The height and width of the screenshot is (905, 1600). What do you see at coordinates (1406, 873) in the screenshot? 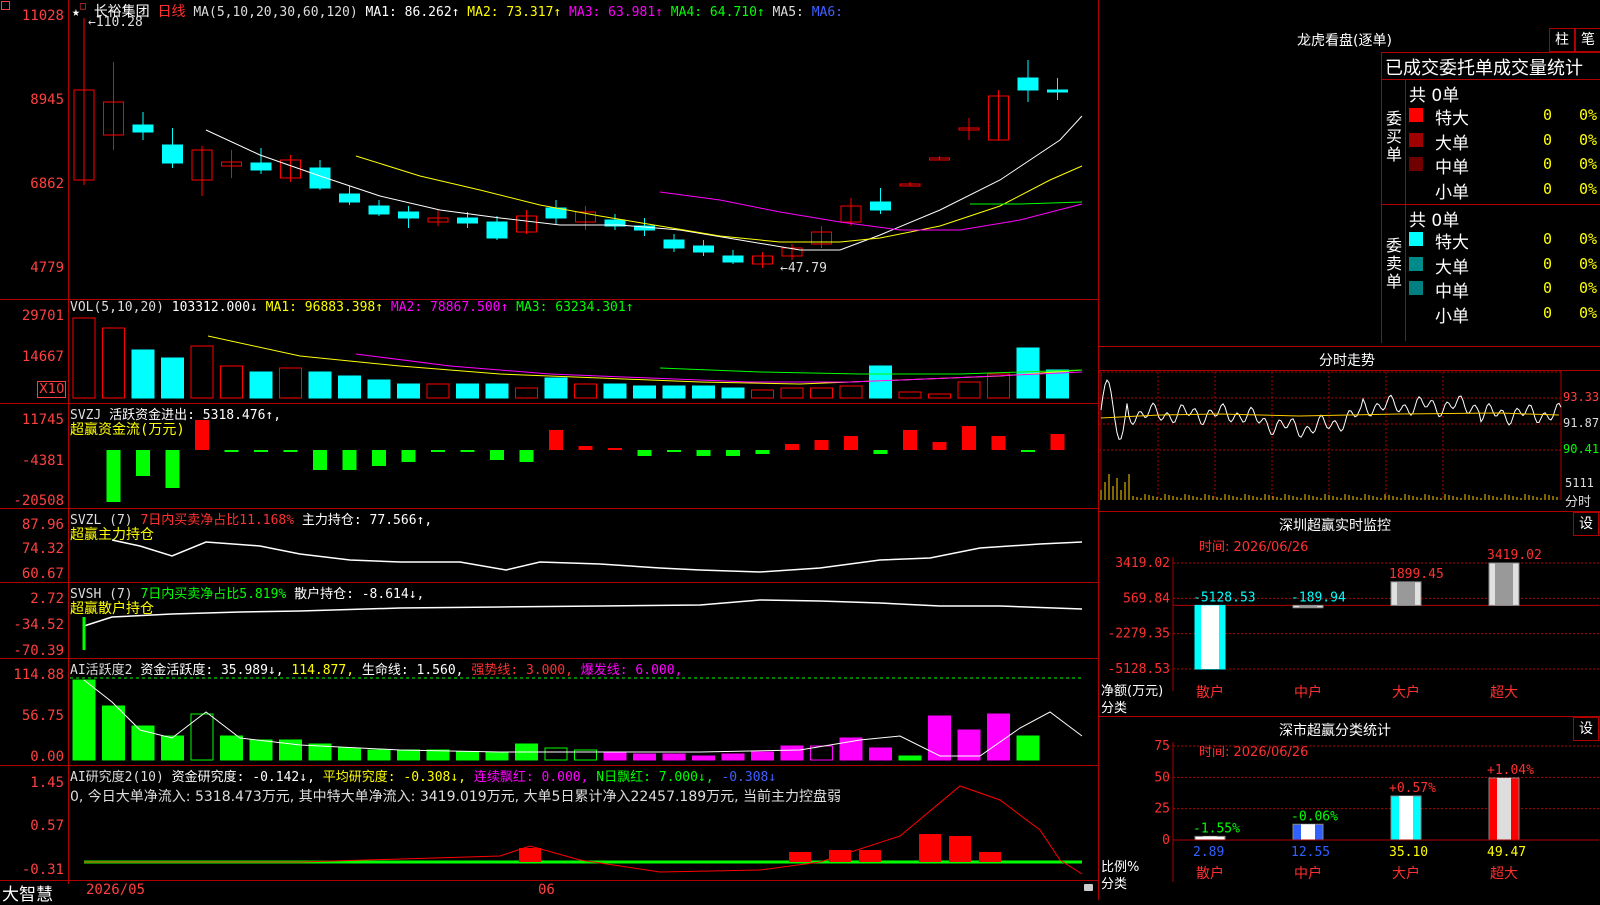
I see `classify-category: 大户` at bounding box center [1406, 873].